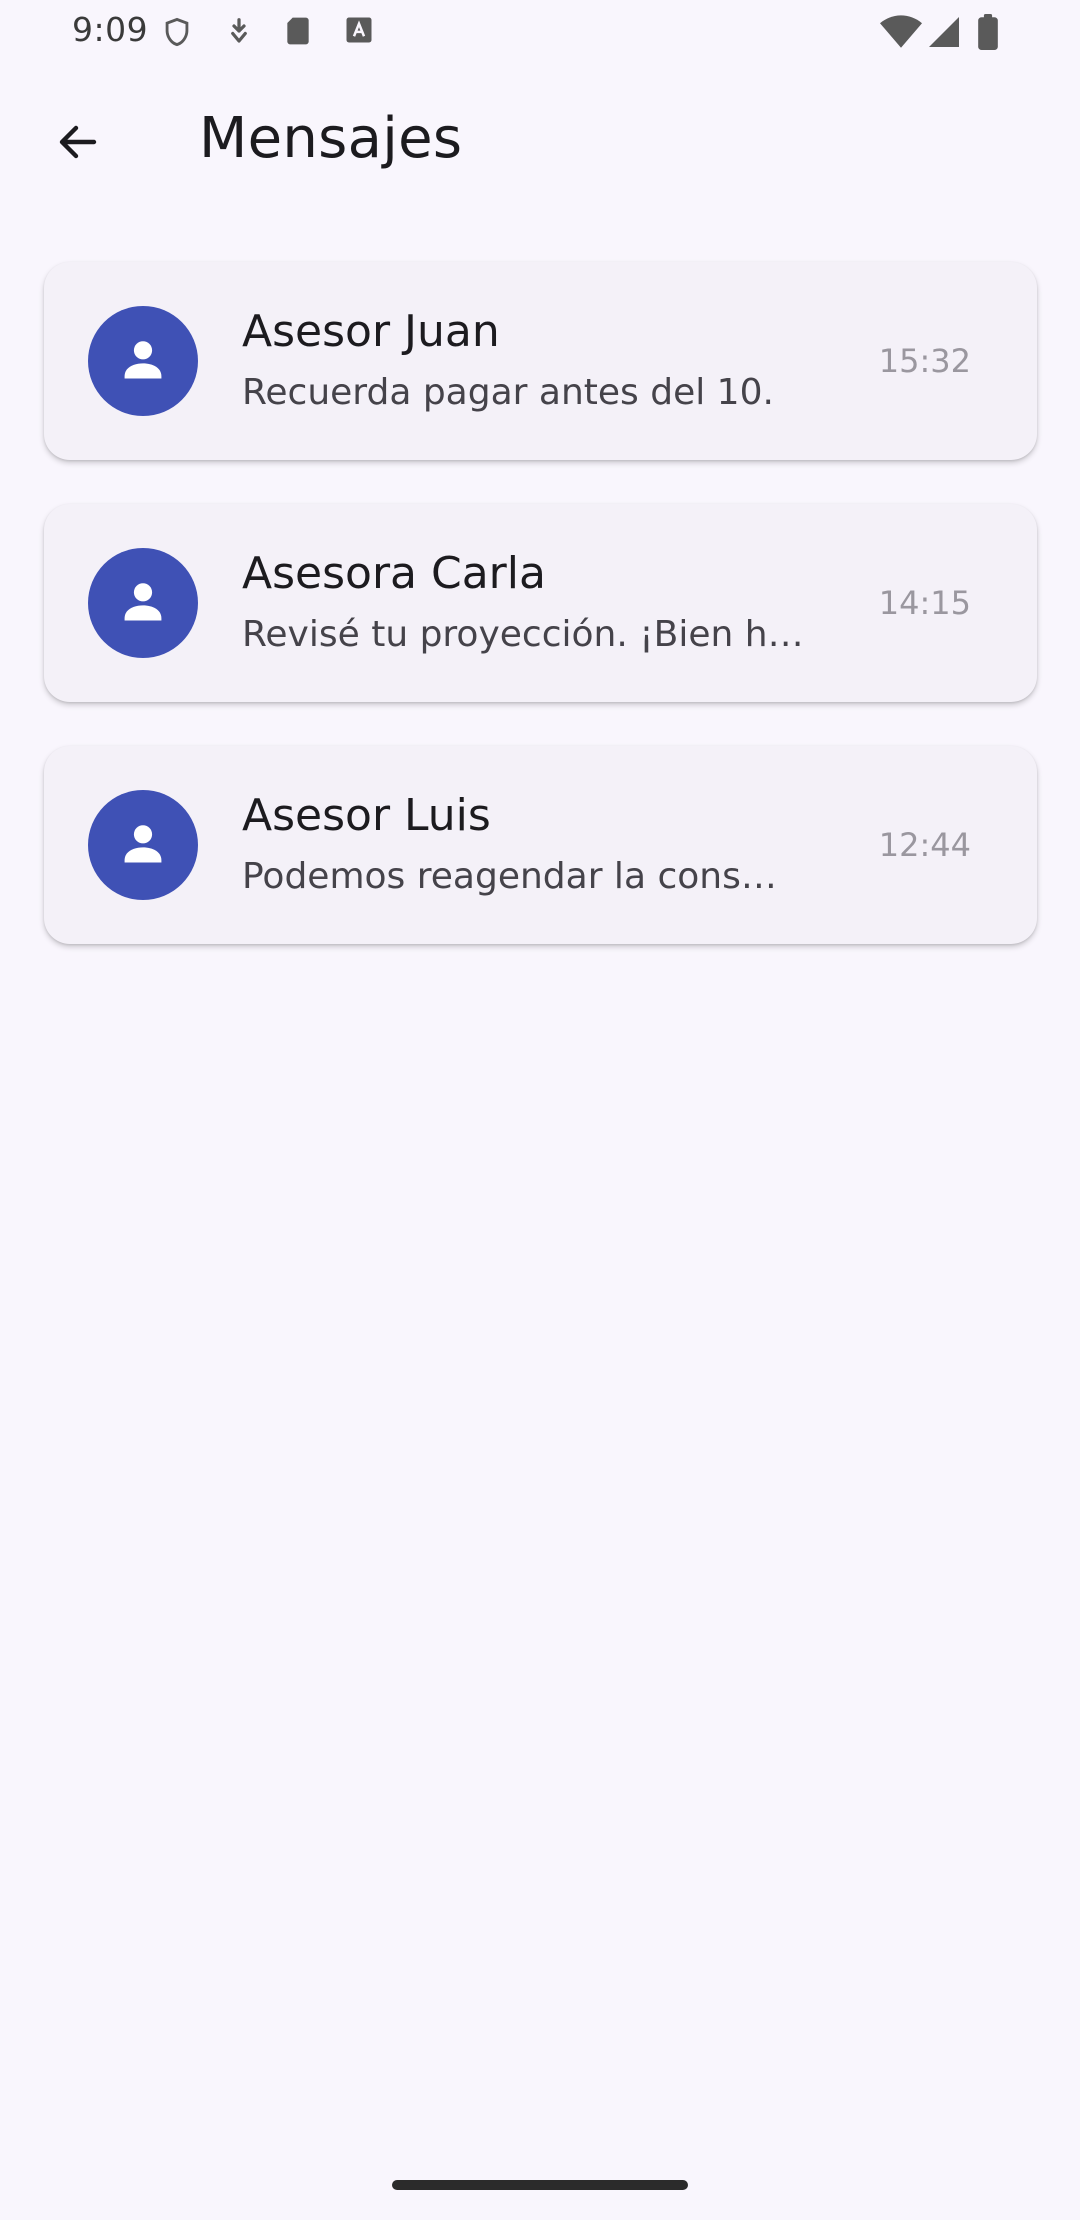 This screenshot has height=2220, width=1080. What do you see at coordinates (540, 144) in the screenshot?
I see `app-bar: Mensajes` at bounding box center [540, 144].